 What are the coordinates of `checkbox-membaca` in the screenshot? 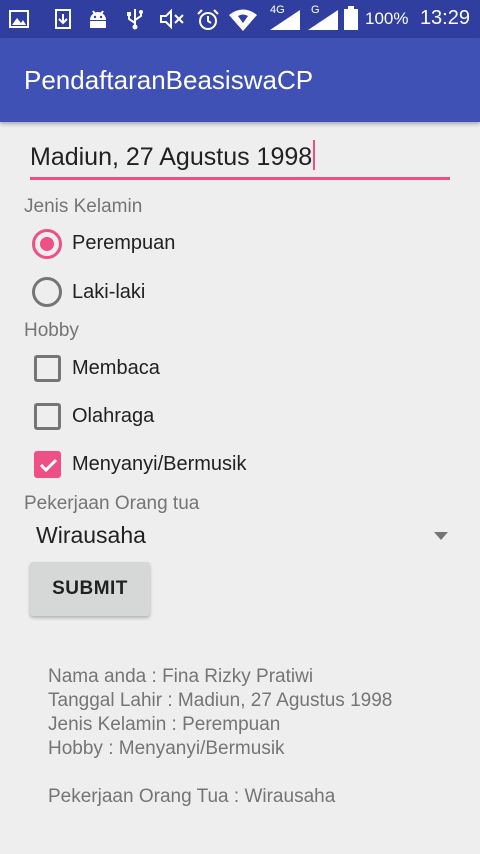 It's located at (47, 368).